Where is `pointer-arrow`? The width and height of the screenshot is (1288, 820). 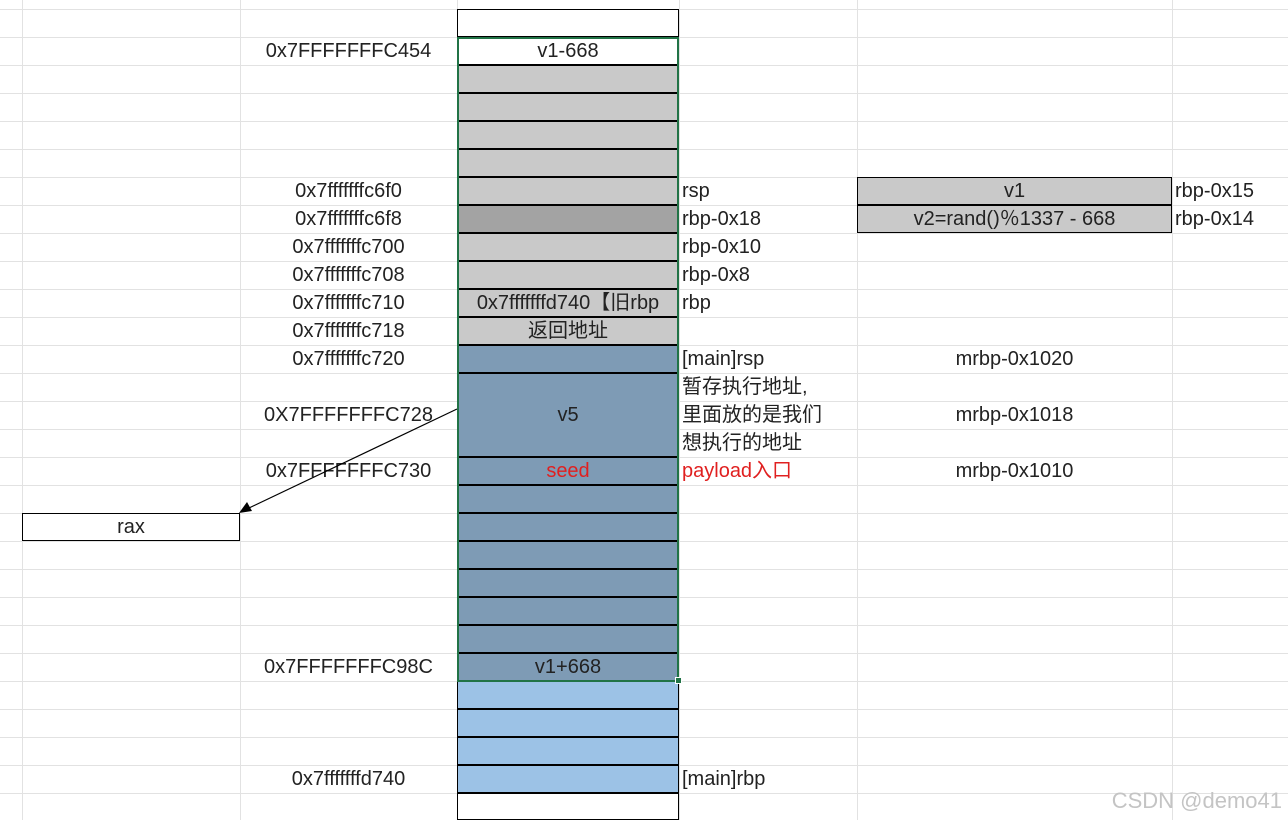
pointer-arrow is located at coordinates (348, 460).